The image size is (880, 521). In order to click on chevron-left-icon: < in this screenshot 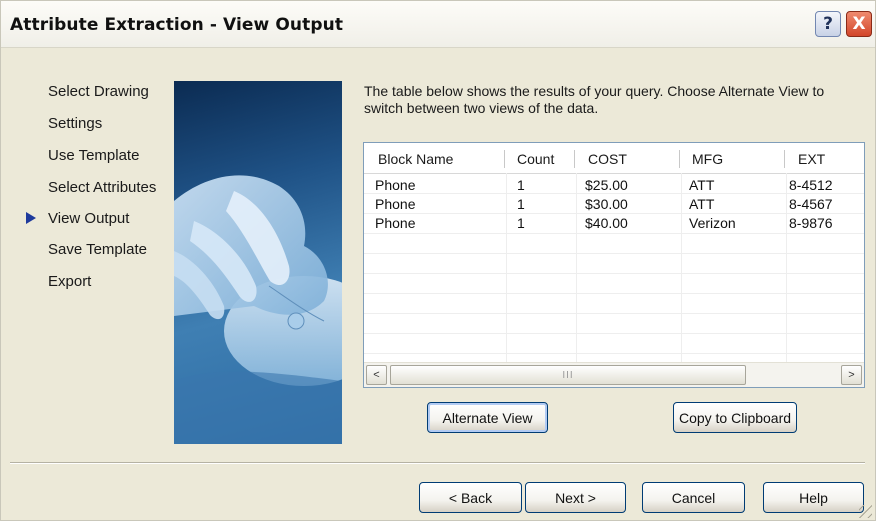, I will do `click(376, 375)`.